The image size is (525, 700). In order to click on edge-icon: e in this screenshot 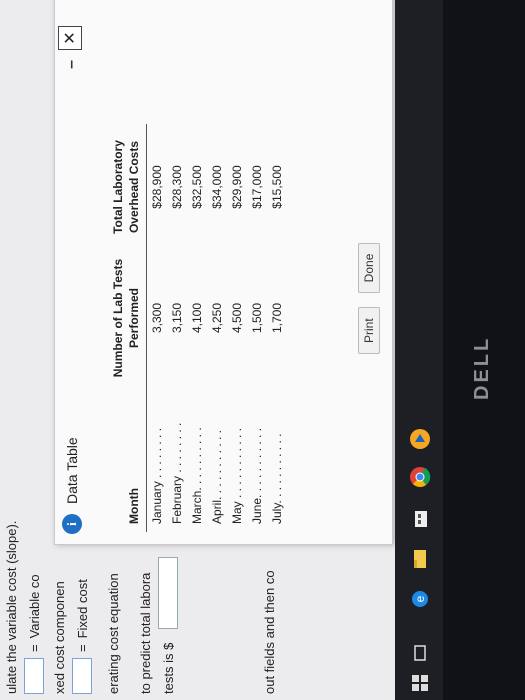, I will do `click(420, 599)`.